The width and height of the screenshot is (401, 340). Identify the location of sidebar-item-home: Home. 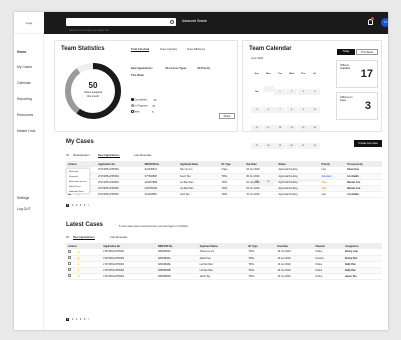
(21, 52).